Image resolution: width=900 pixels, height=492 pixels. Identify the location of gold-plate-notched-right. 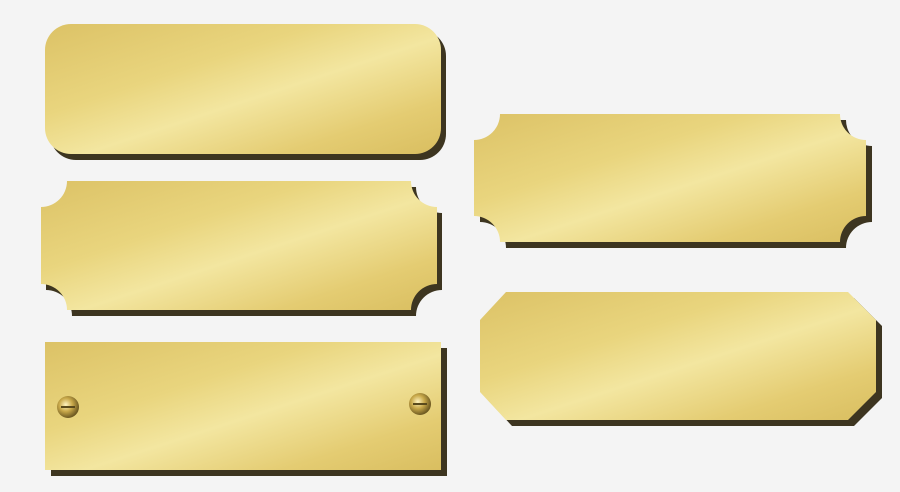
(673, 181).